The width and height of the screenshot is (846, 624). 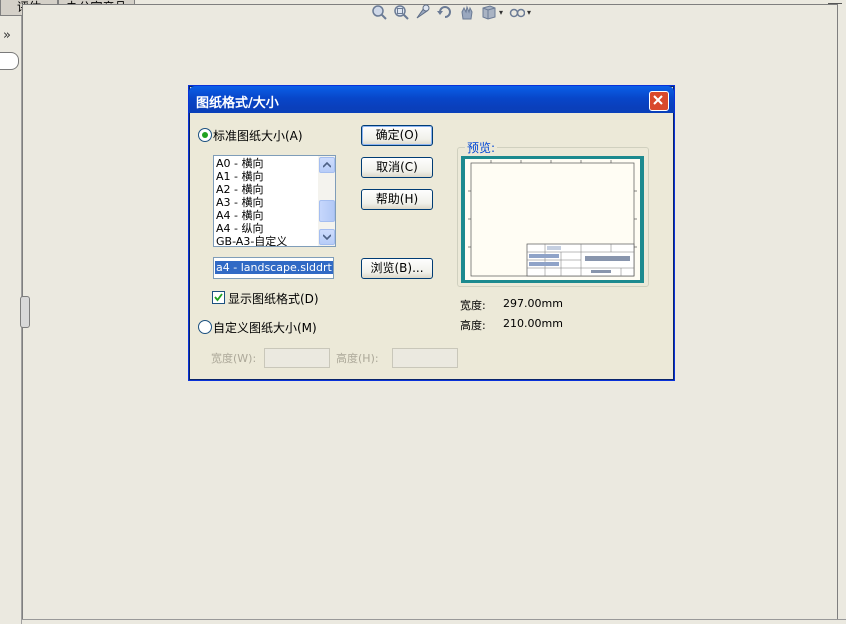 I want to click on list-item: A3 - 横向, so click(x=266, y=202).